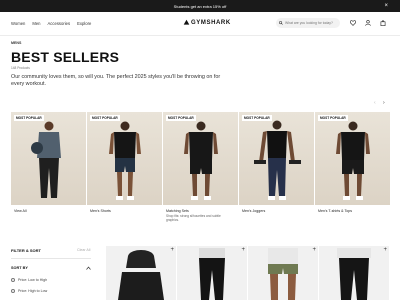 The image size is (400, 300). I want to click on site-header: Women Men Accessories Explore GYMSHARK, so click(200, 24).